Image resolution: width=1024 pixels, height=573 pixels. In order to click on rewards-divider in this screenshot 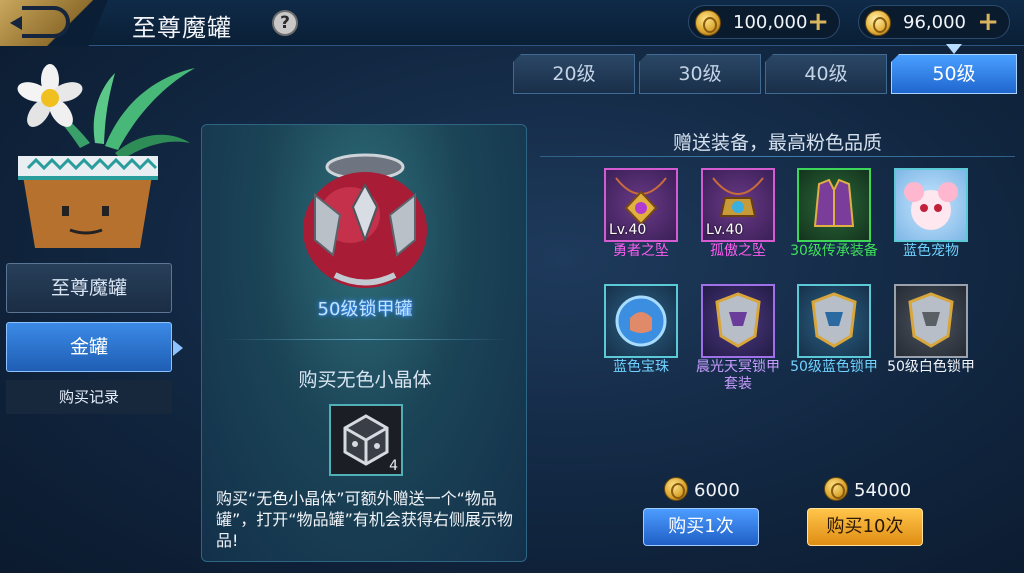, I will do `click(777, 156)`.